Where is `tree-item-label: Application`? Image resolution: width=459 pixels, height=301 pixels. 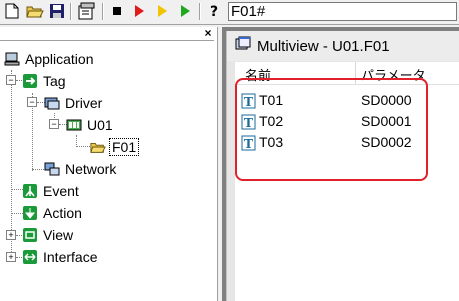
tree-item-label: Application is located at coordinates (59, 59).